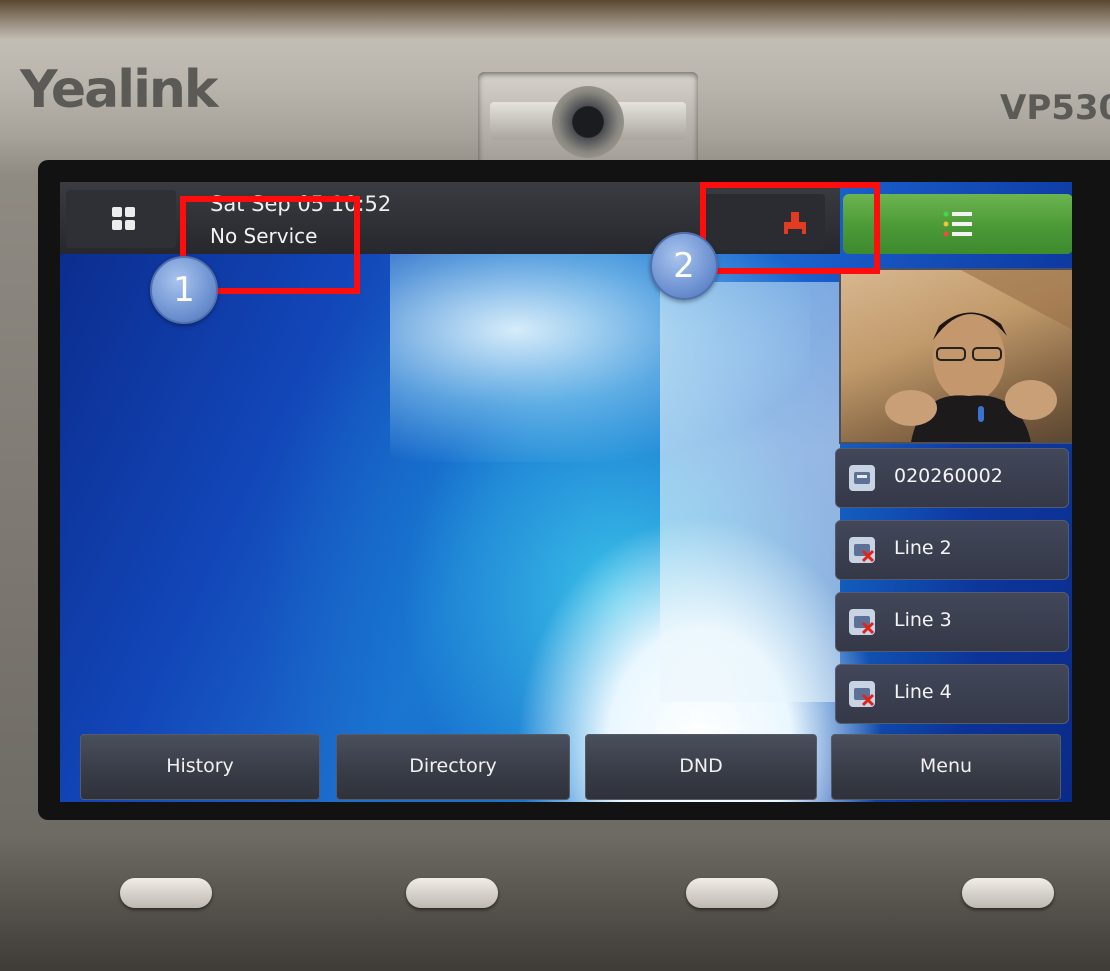 The height and width of the screenshot is (971, 1110). I want to click on camera-housing, so click(588, 122).